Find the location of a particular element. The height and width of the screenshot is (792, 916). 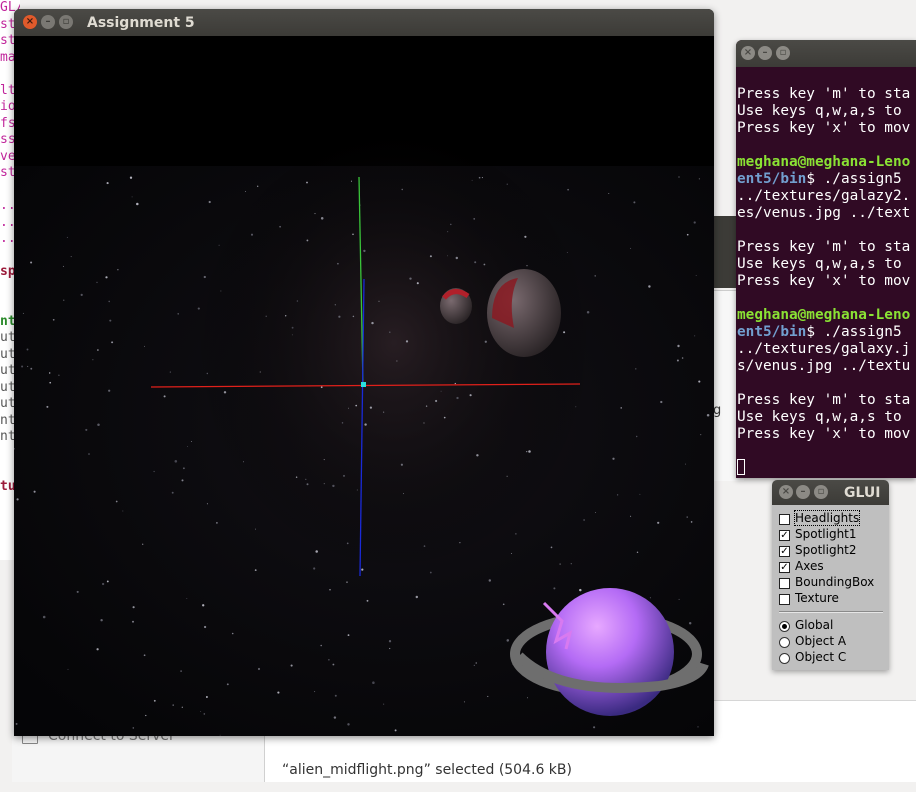

glui-titlebar: × – ▫ GLUI is located at coordinates (830, 492).